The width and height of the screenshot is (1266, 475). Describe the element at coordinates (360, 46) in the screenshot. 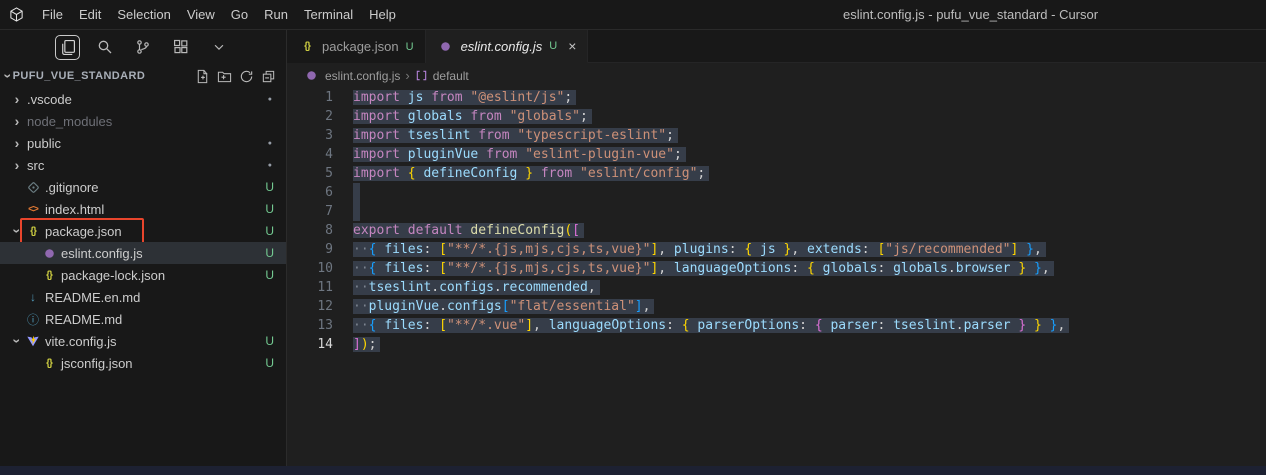

I see `tab-label: package.json` at that location.